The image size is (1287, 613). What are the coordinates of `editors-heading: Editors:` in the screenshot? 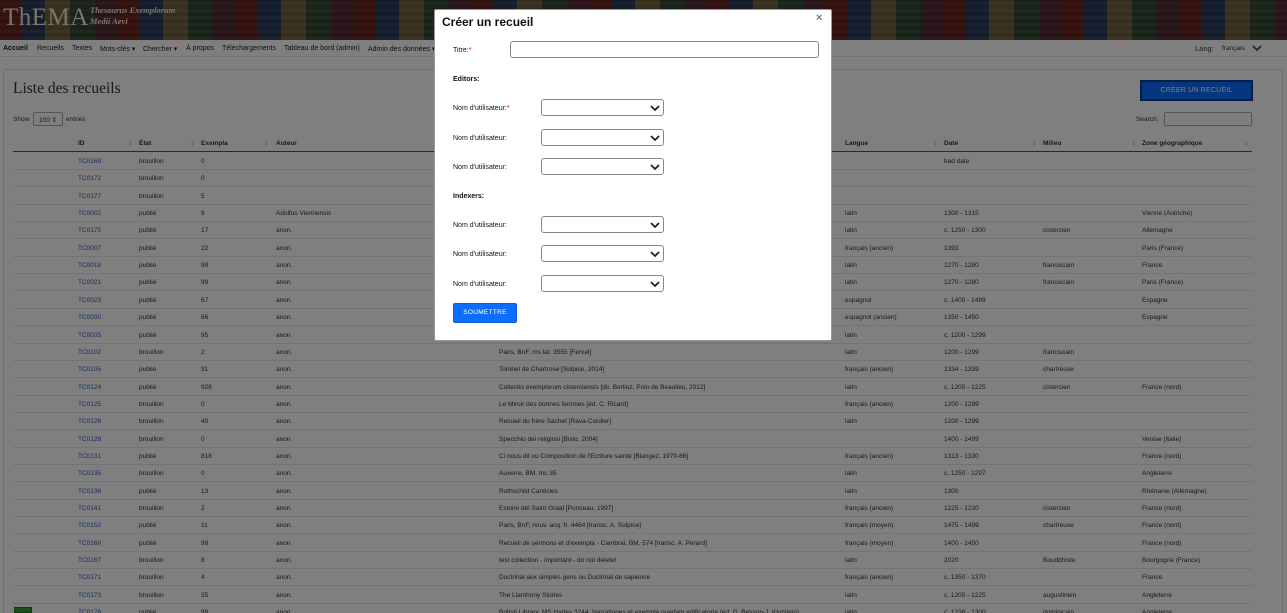 It's located at (466, 79).